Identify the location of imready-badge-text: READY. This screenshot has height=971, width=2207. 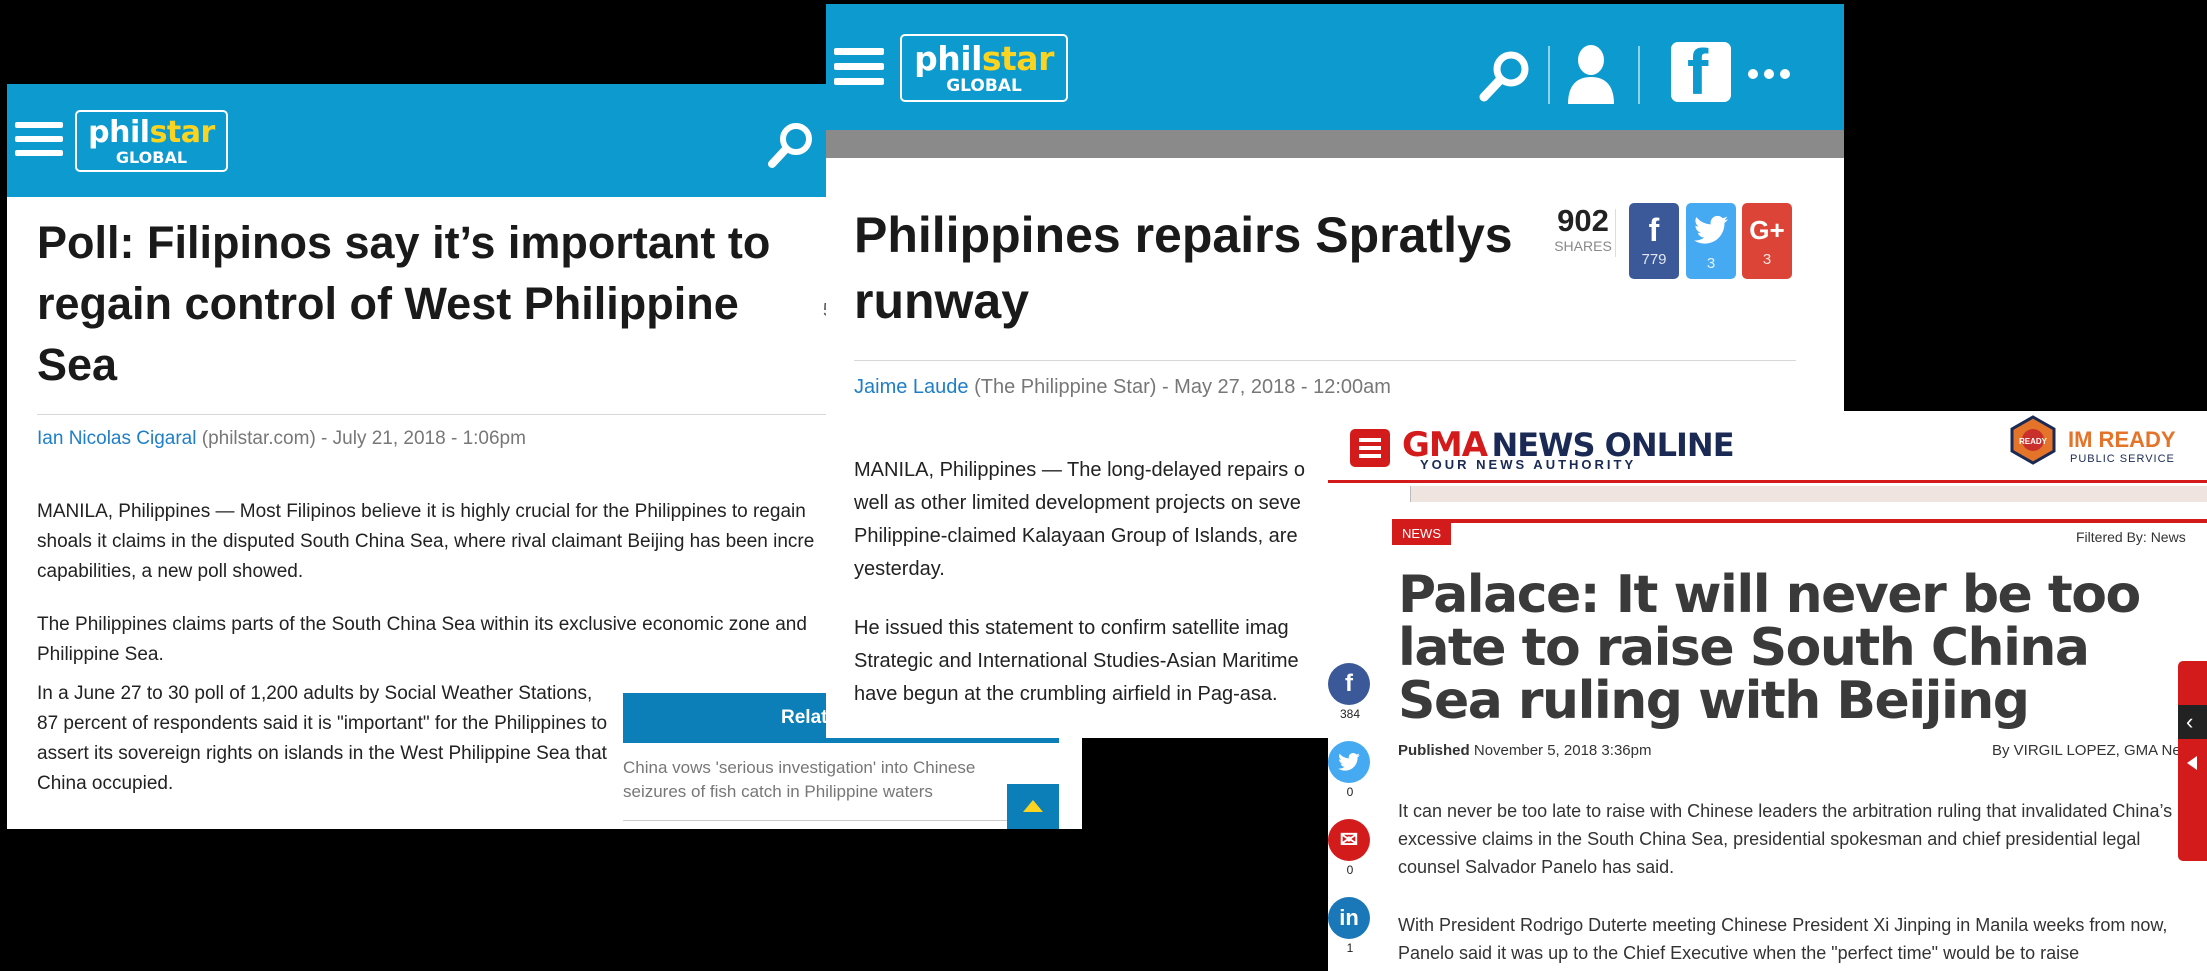
(2033, 441).